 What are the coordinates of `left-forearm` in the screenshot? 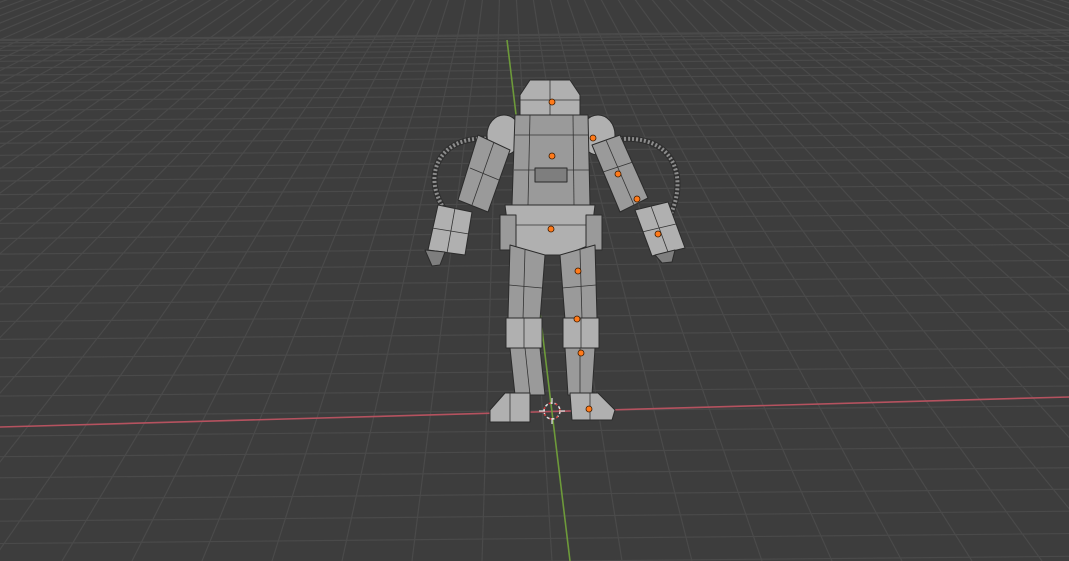 It's located at (450, 230).